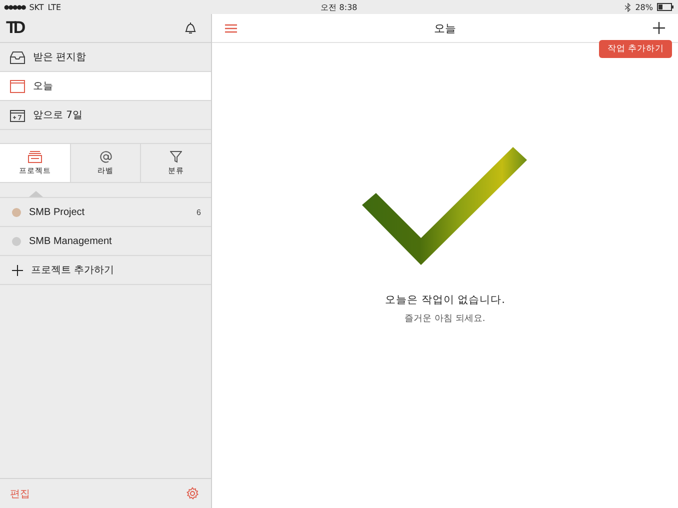 This screenshot has width=678, height=508. Describe the element at coordinates (339, 7) in the screenshot. I see `status-time: 오전 8:38` at that location.